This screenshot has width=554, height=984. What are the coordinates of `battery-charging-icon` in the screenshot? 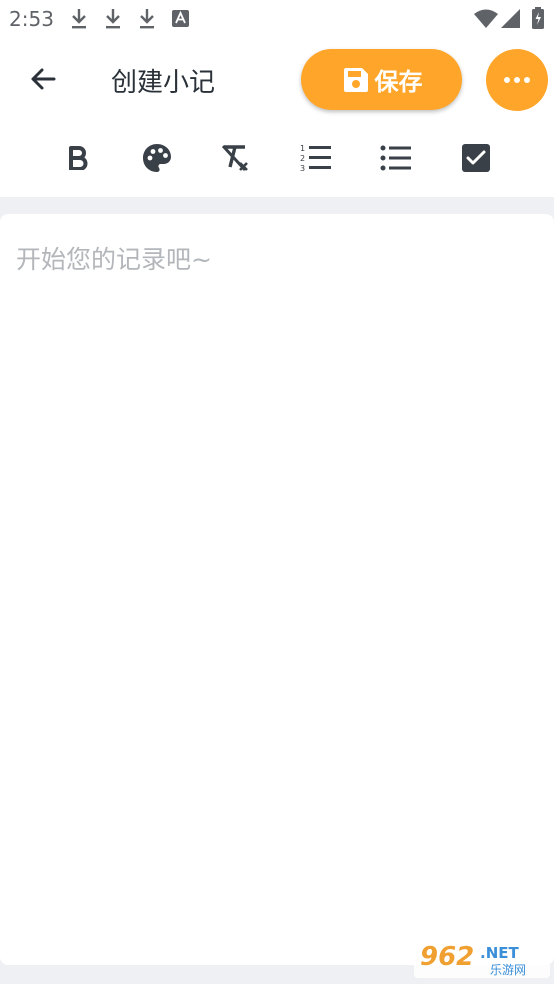 It's located at (538, 20).